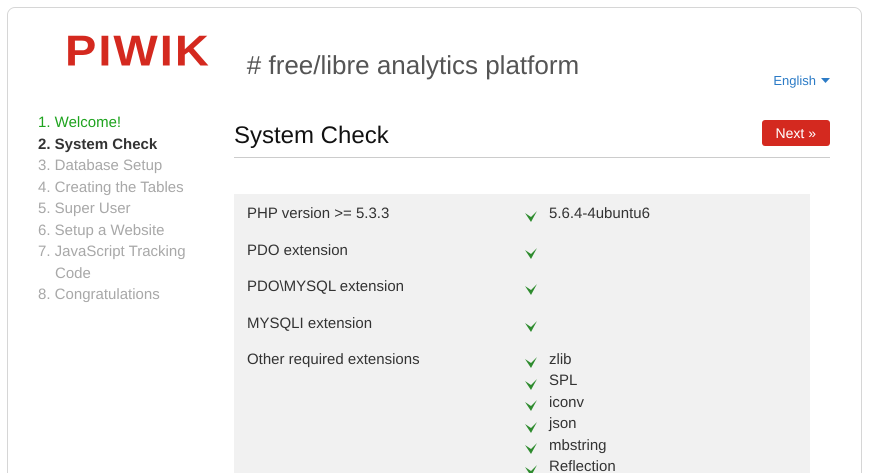 The height and width of the screenshot is (473, 869). Describe the element at coordinates (801, 80) in the screenshot. I see `language-selector: English` at that location.